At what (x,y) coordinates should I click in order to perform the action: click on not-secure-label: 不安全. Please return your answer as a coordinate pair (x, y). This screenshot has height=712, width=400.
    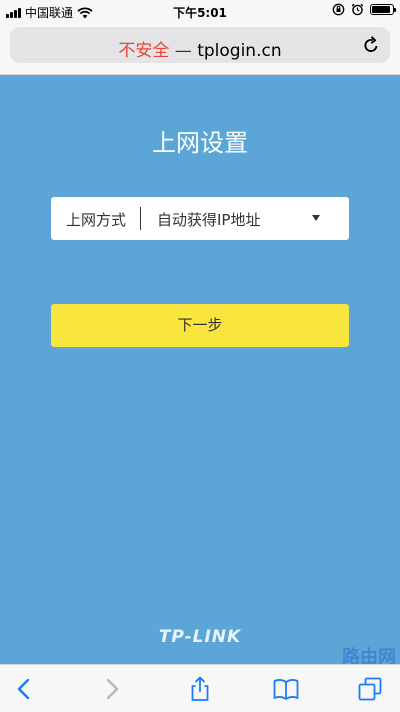
    Looking at the image, I should click on (144, 51).